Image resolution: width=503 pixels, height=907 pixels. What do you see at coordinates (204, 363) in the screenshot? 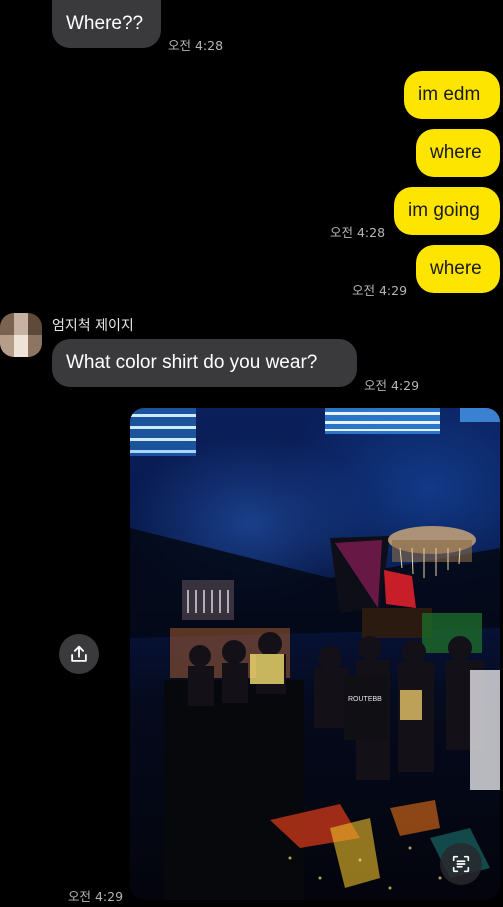
I see `incoming-message: What color shirt do you wear?` at bounding box center [204, 363].